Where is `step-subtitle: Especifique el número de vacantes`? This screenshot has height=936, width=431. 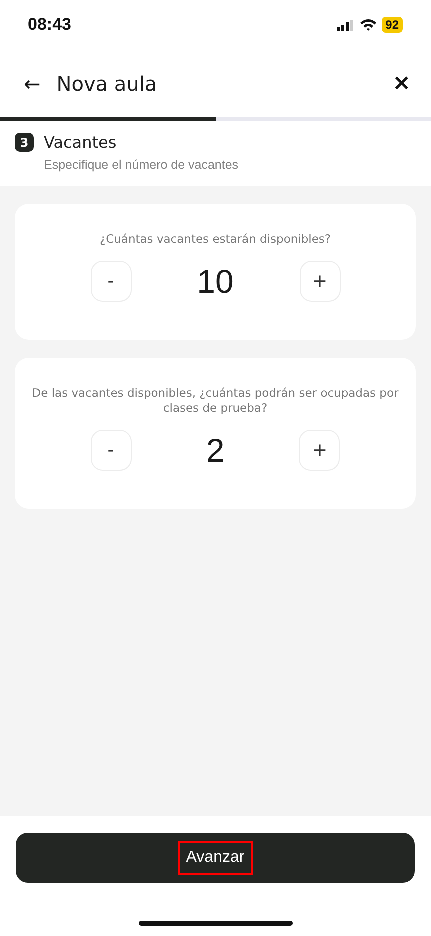 step-subtitle: Especifique el número de vacantes is located at coordinates (142, 165).